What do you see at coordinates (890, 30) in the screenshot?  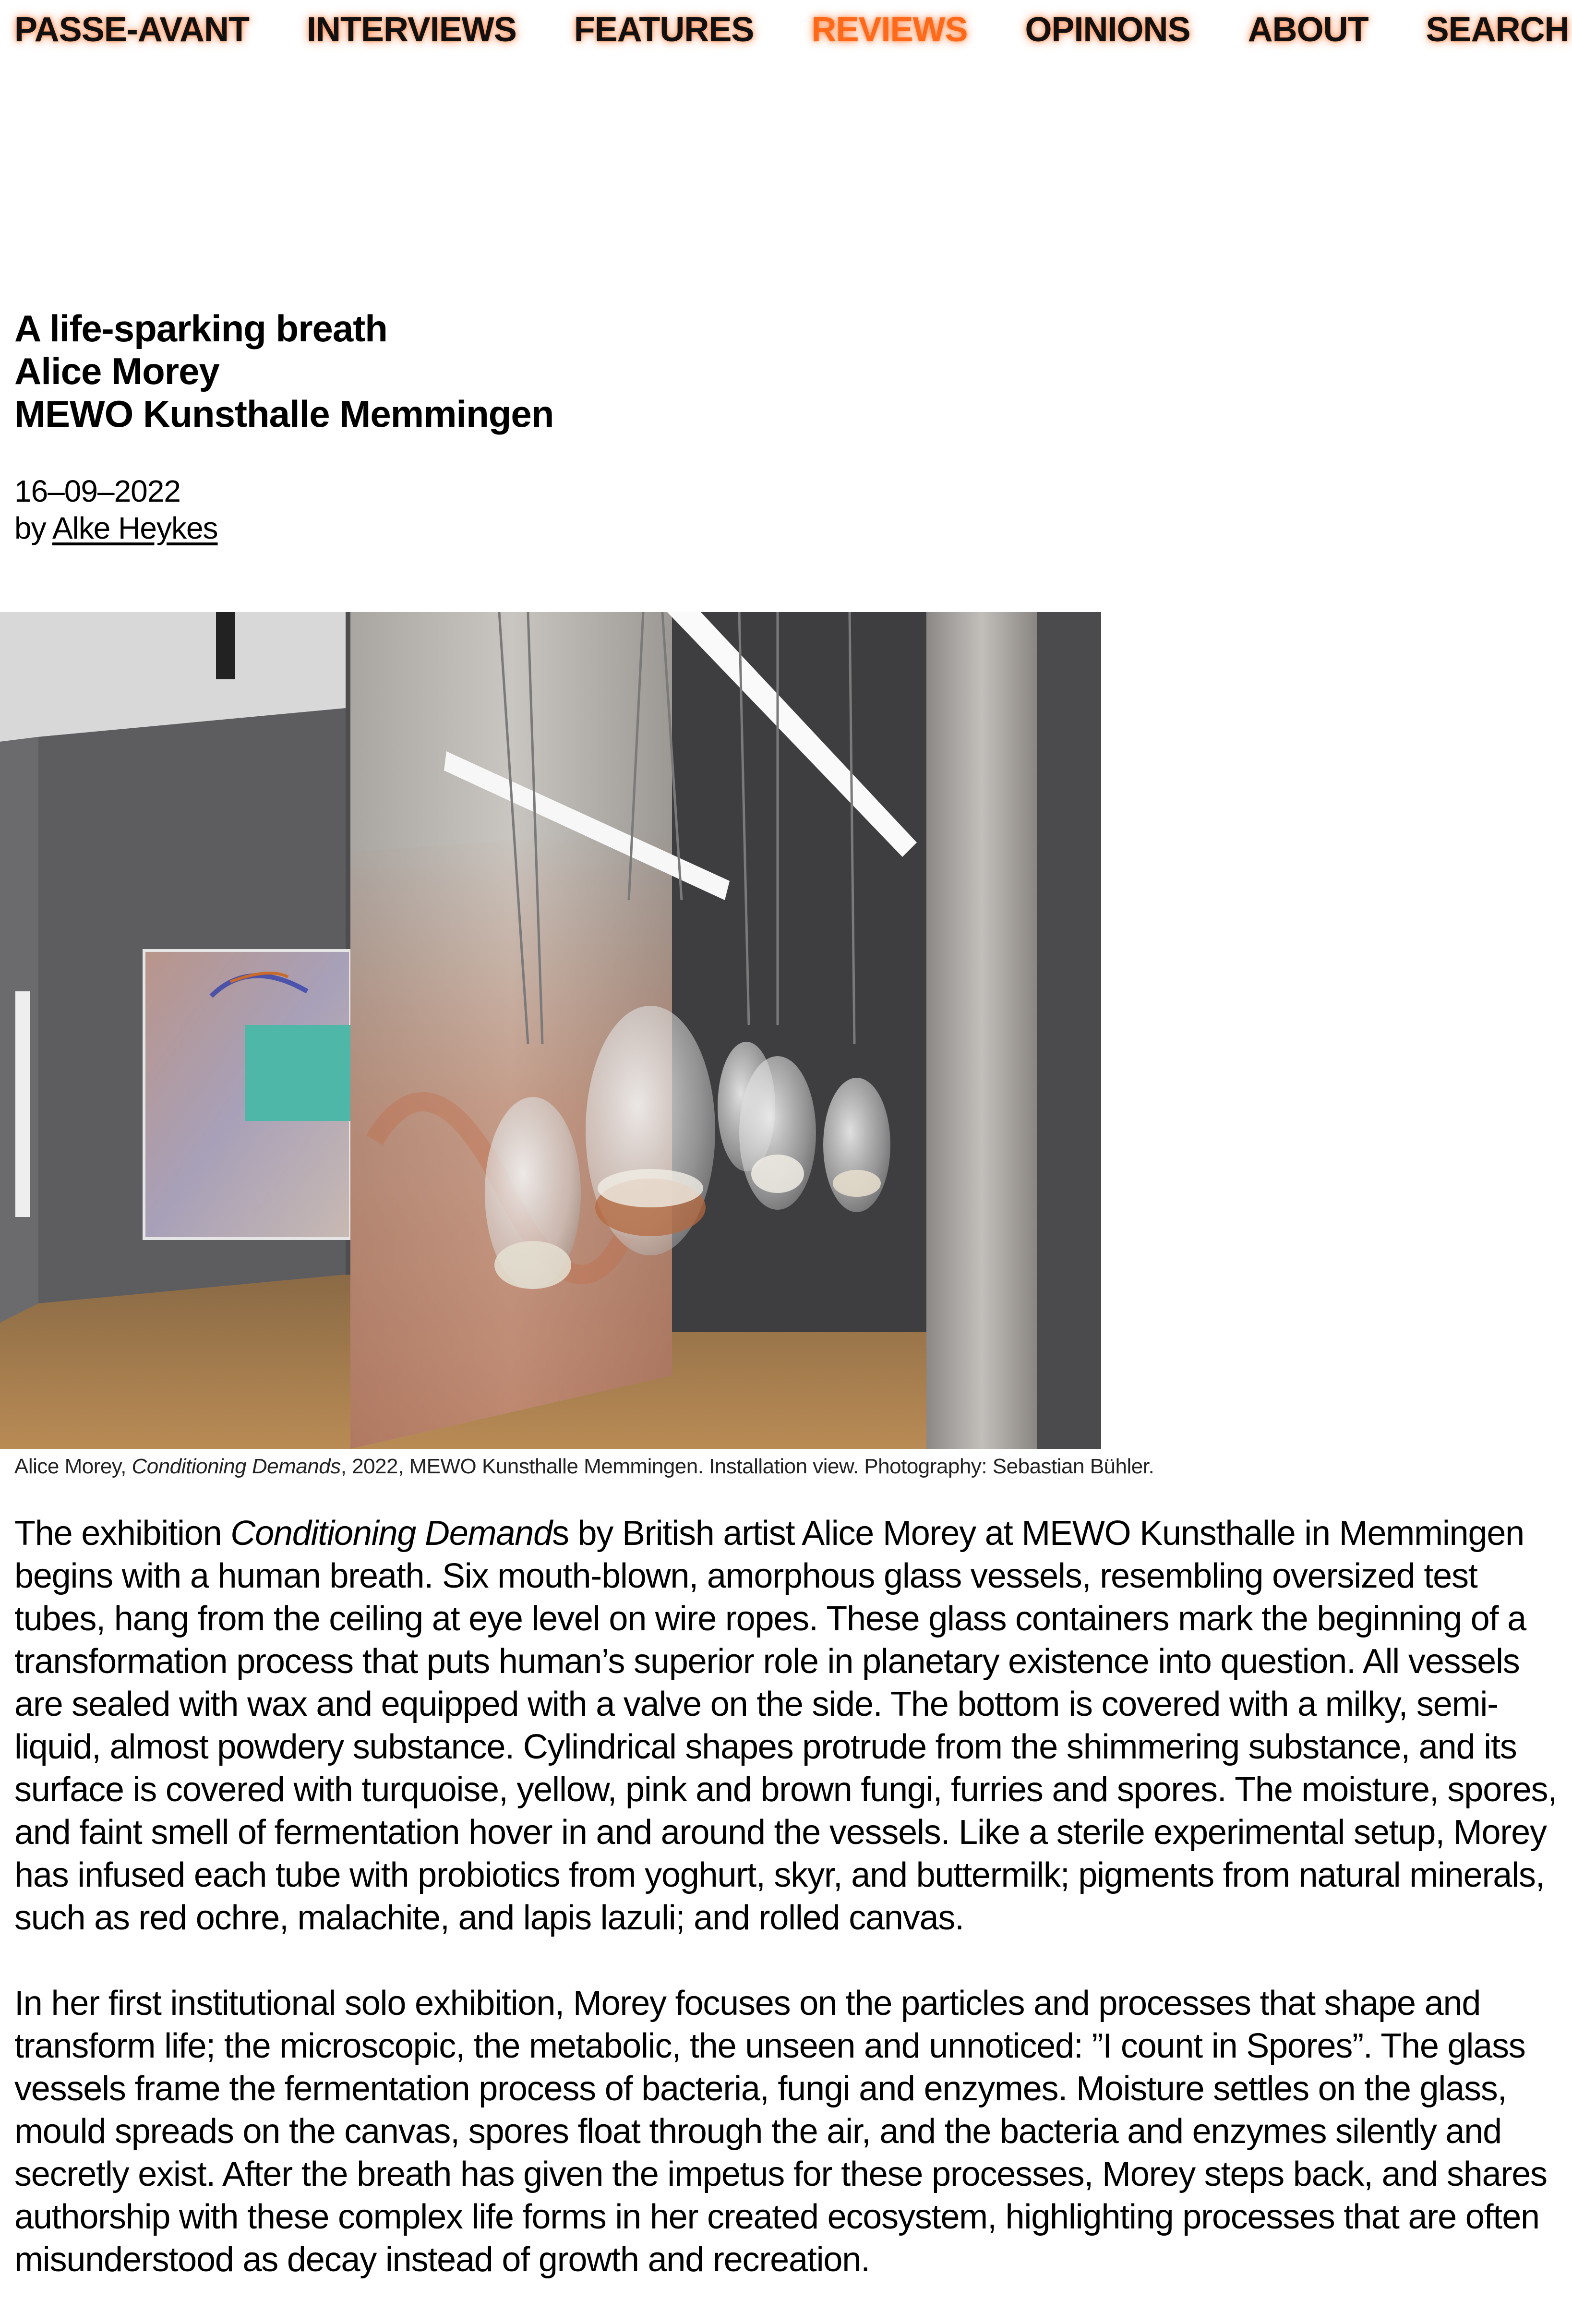 I see `nav-item-reviews: REVIEWS` at bounding box center [890, 30].